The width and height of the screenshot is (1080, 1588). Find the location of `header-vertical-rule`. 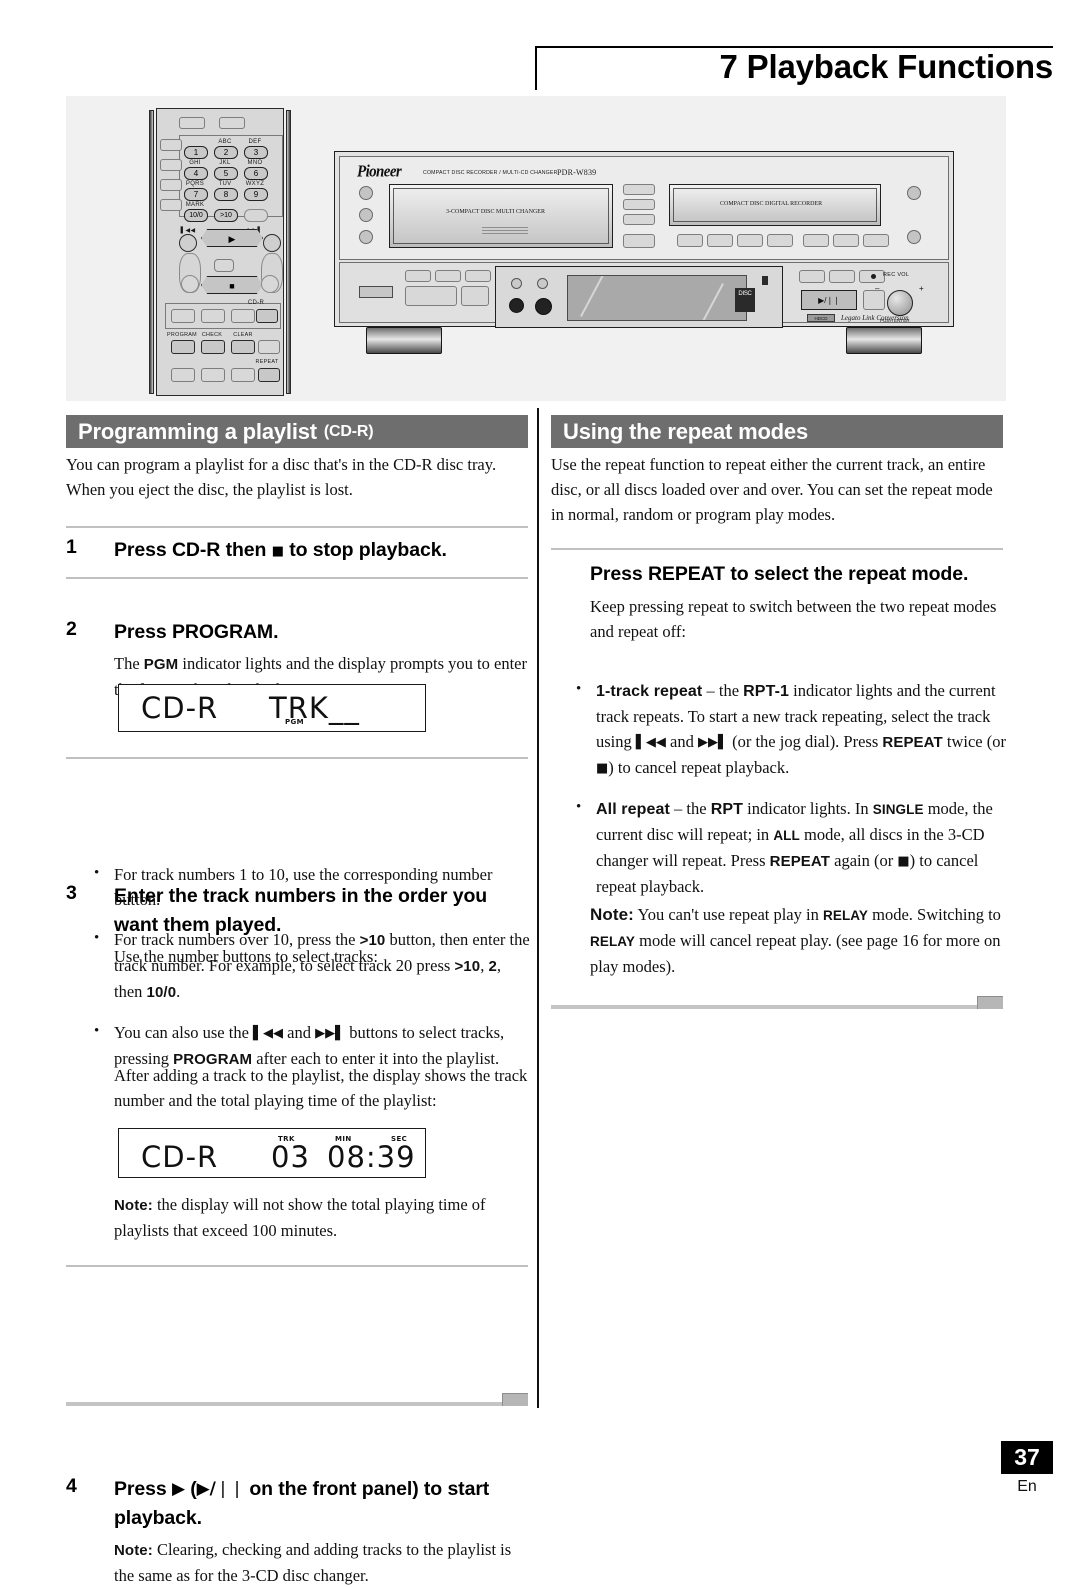

header-vertical-rule is located at coordinates (536, 68).